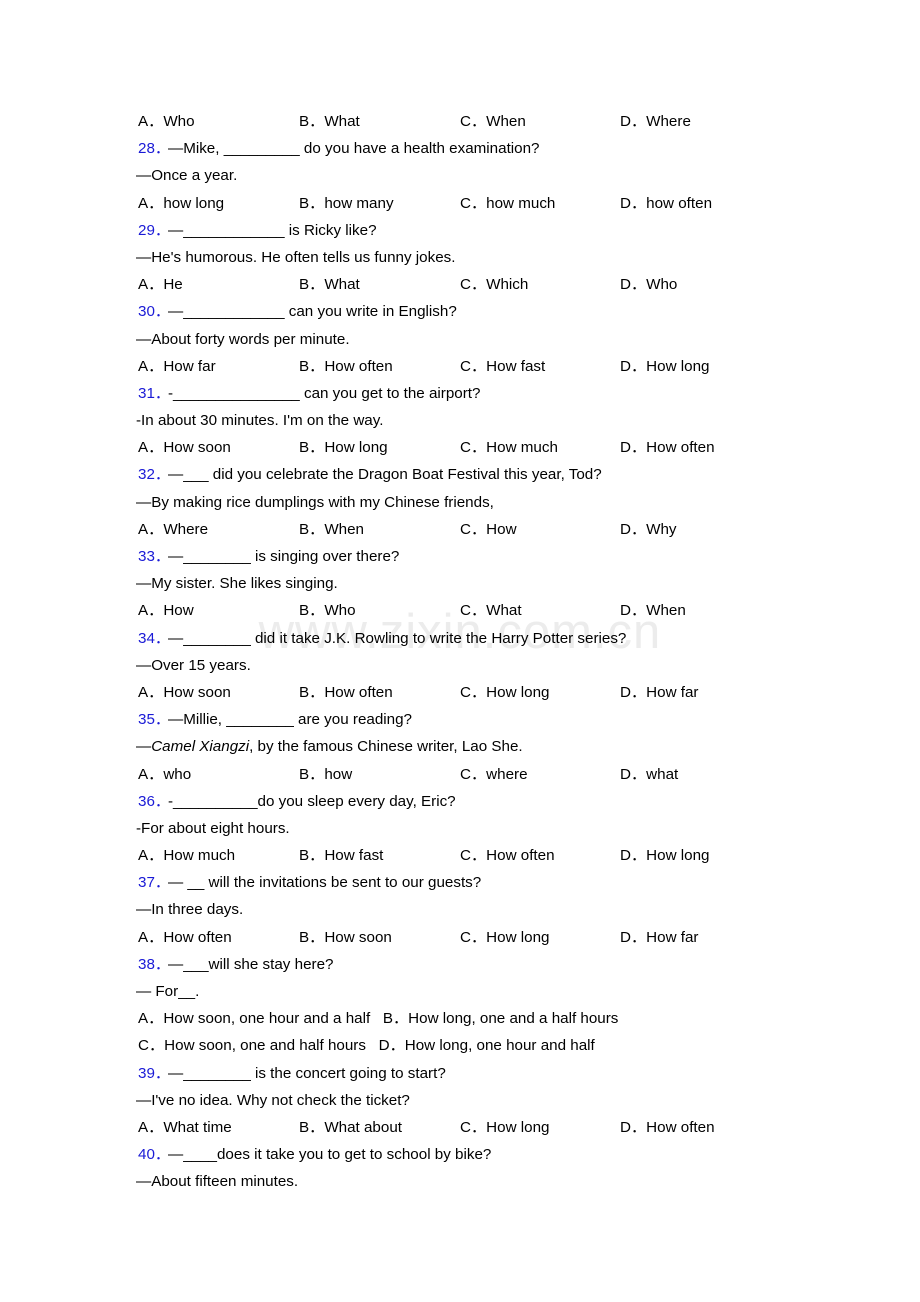  Describe the element at coordinates (659, 692) in the screenshot. I see `option-d: D．How far` at that location.